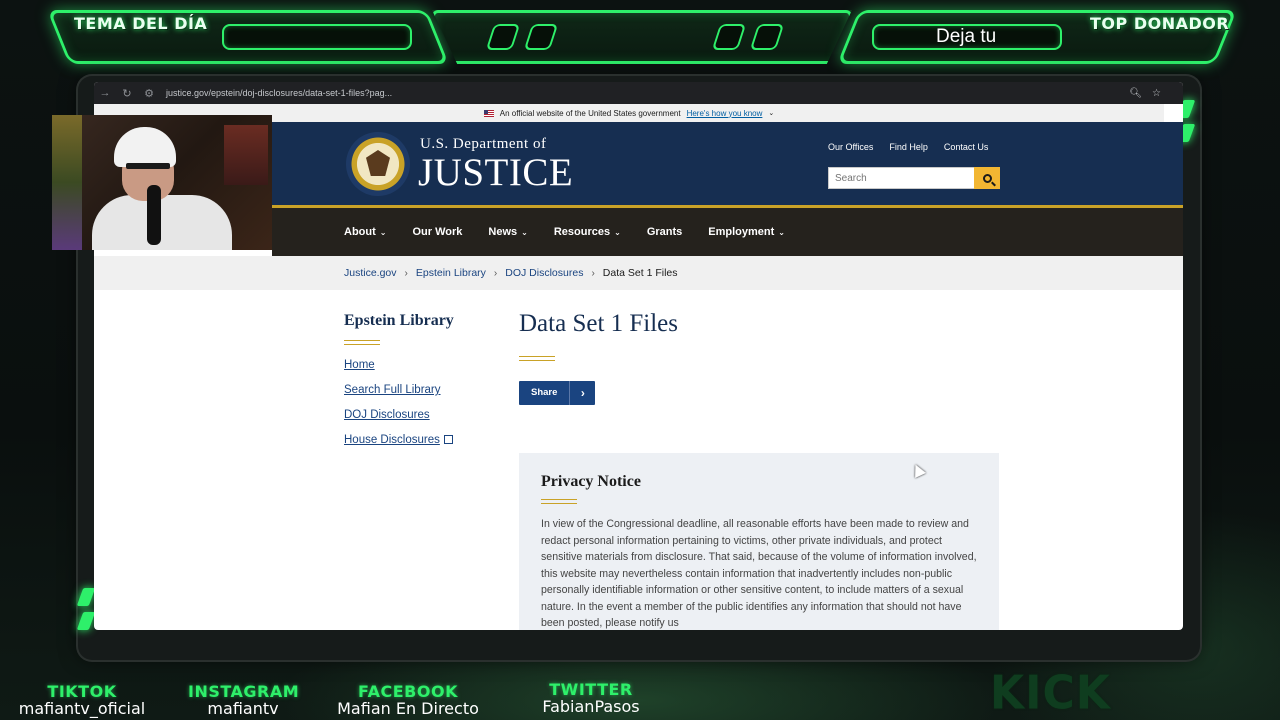 The image size is (1280, 720). Describe the element at coordinates (1160, 23) in the screenshot. I see `top-donor-label: TOP DONADOR` at that location.